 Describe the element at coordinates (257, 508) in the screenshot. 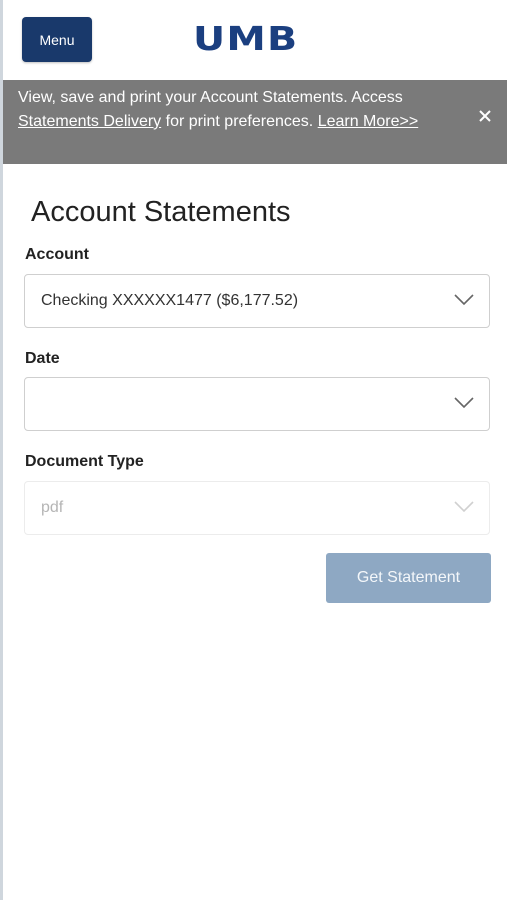

I see `document-type-select: pdf` at that location.